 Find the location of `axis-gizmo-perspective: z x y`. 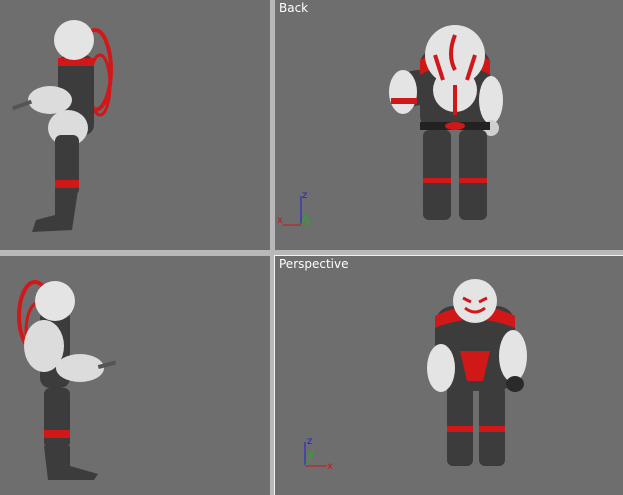

axis-gizmo-perspective: z x y is located at coordinates (318, 454).